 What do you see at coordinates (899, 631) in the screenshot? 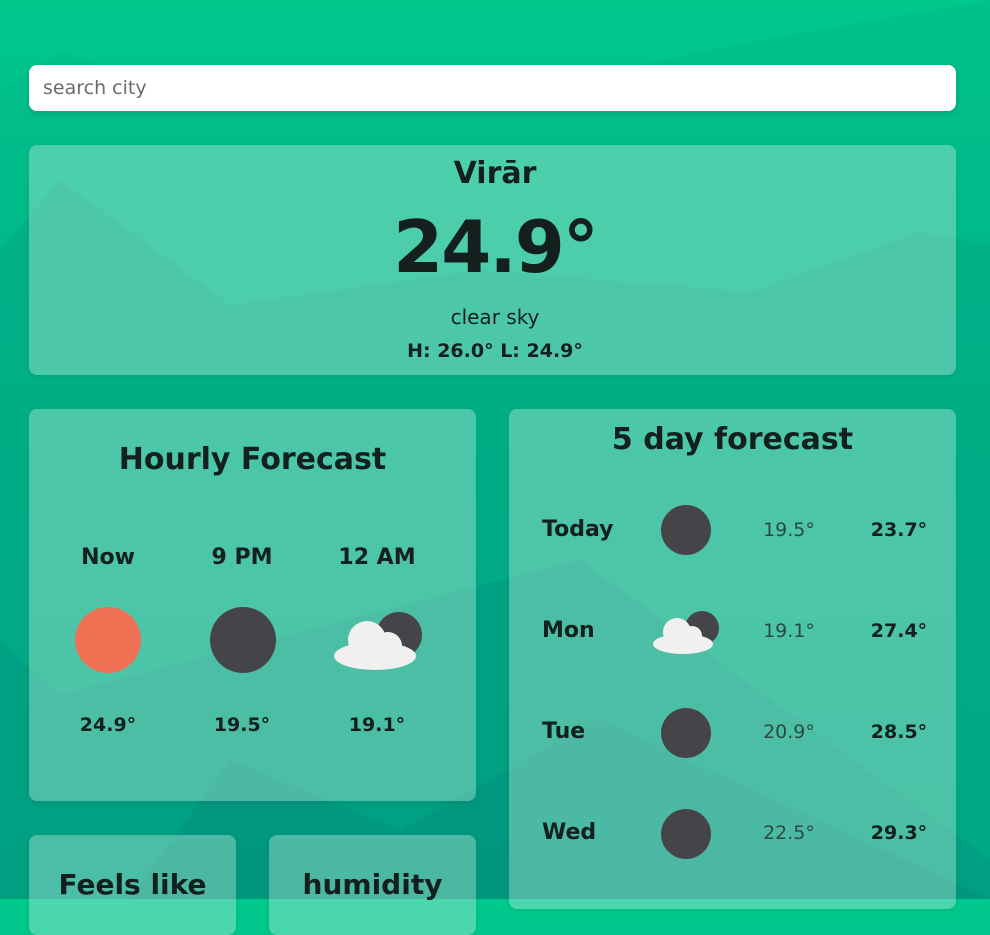
I see `daily-high-temp: 27.4°` at bounding box center [899, 631].